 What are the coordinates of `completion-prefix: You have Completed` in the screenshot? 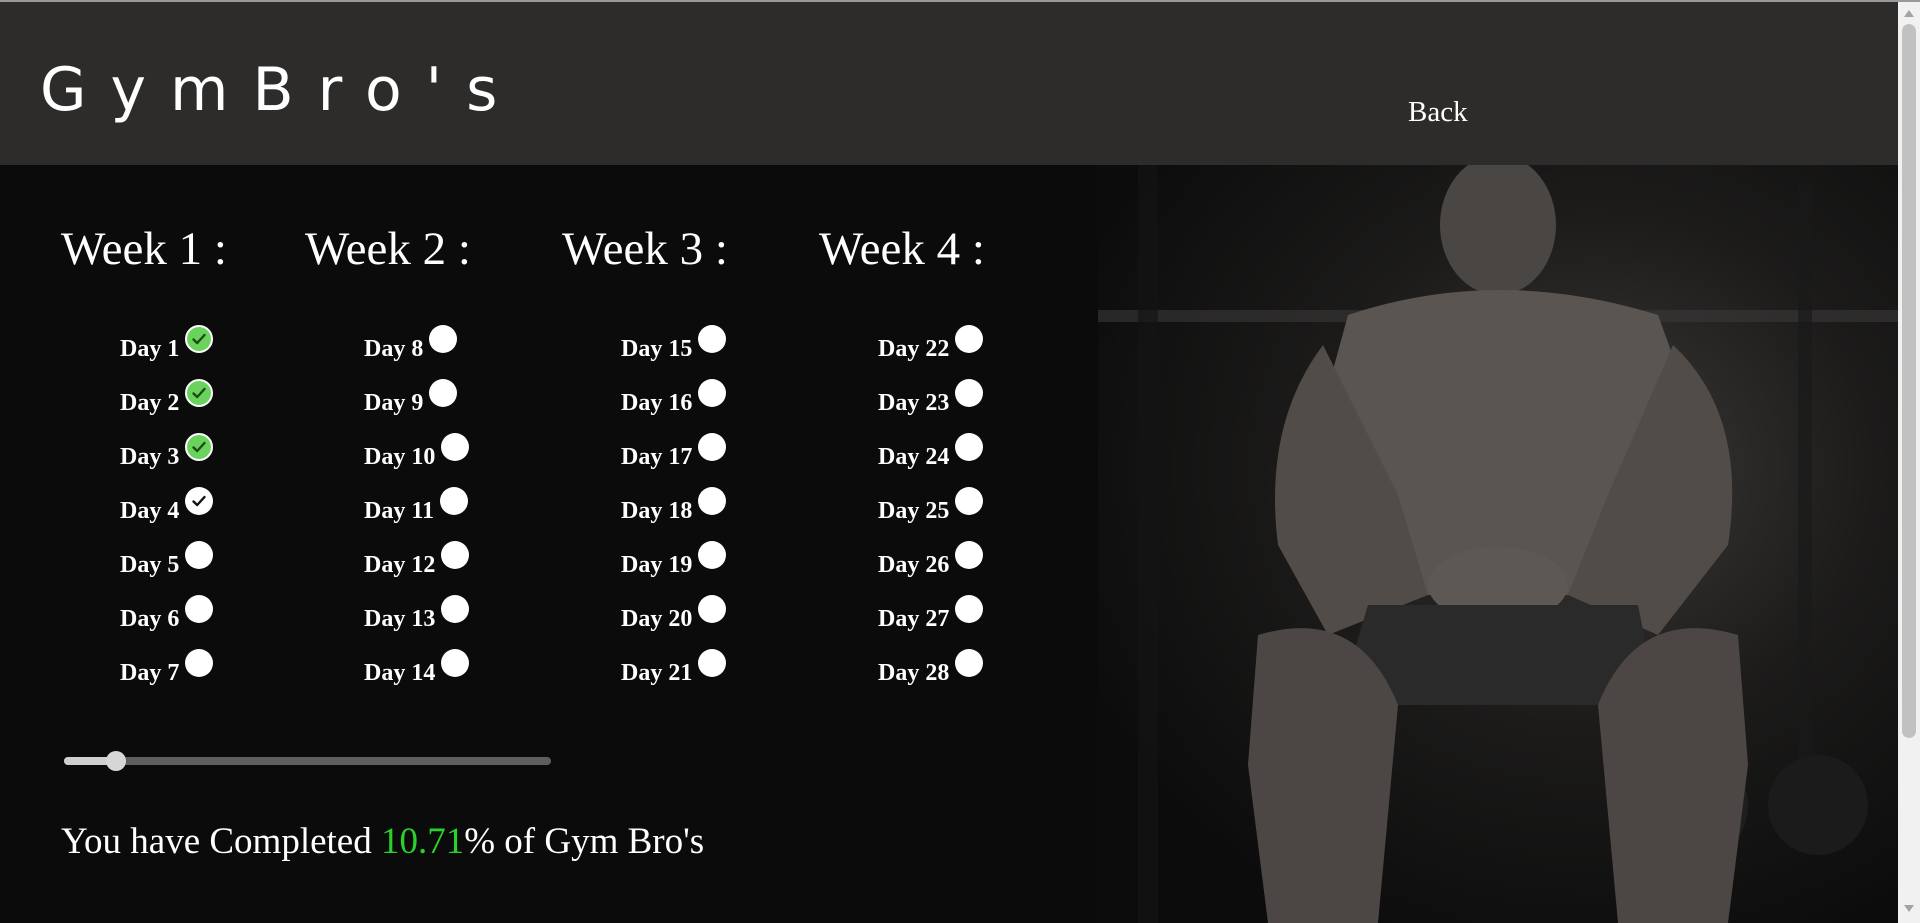 It's located at (216, 841).